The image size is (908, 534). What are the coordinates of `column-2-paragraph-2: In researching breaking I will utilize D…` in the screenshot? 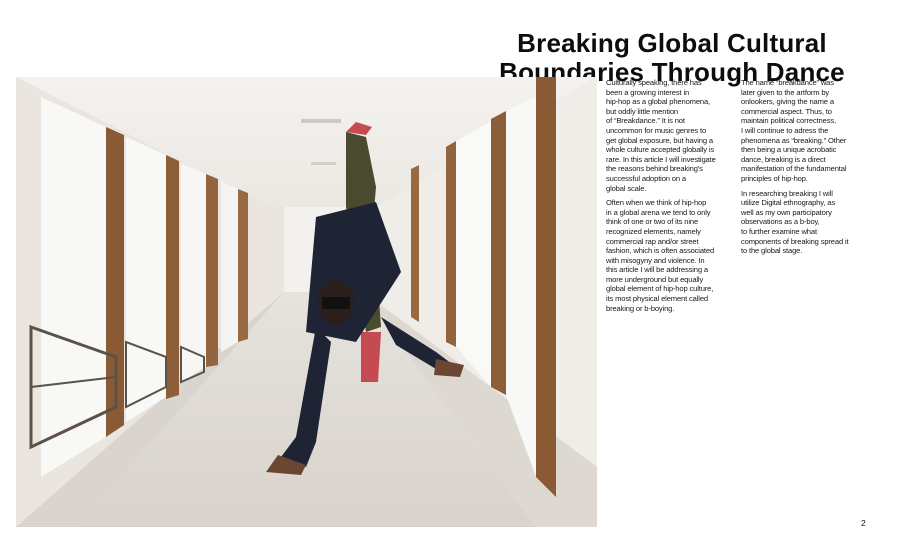 It's located at (795, 222).